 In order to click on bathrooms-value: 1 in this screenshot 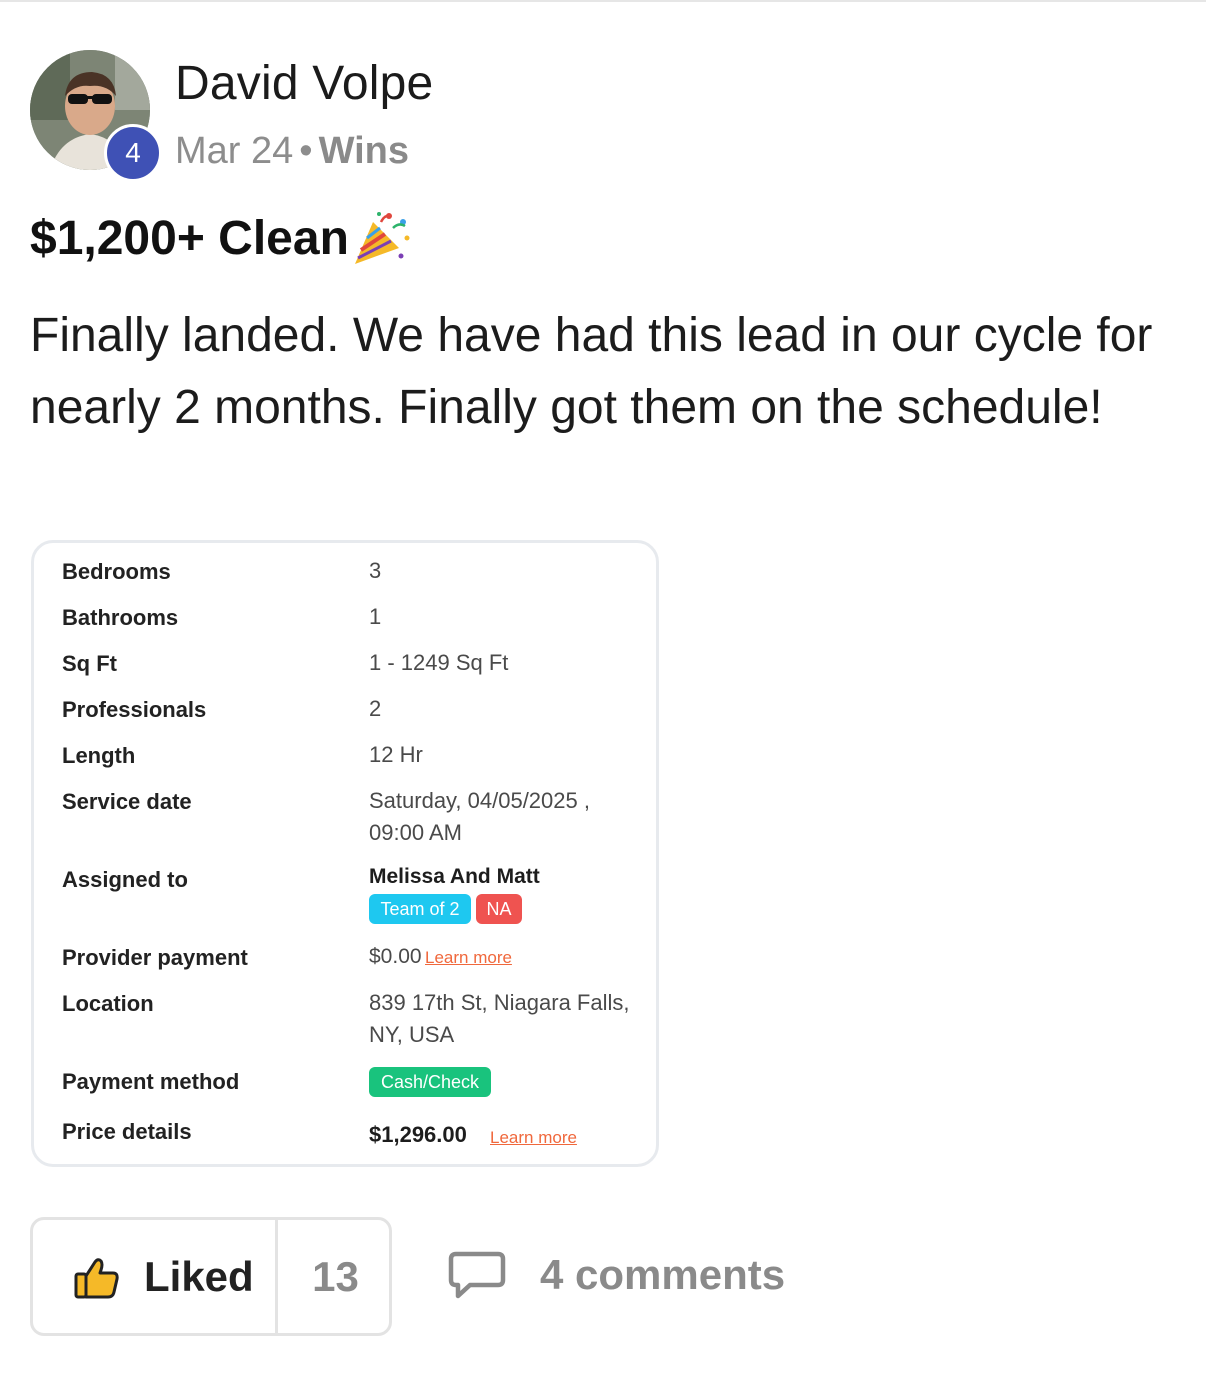, I will do `click(375, 616)`.